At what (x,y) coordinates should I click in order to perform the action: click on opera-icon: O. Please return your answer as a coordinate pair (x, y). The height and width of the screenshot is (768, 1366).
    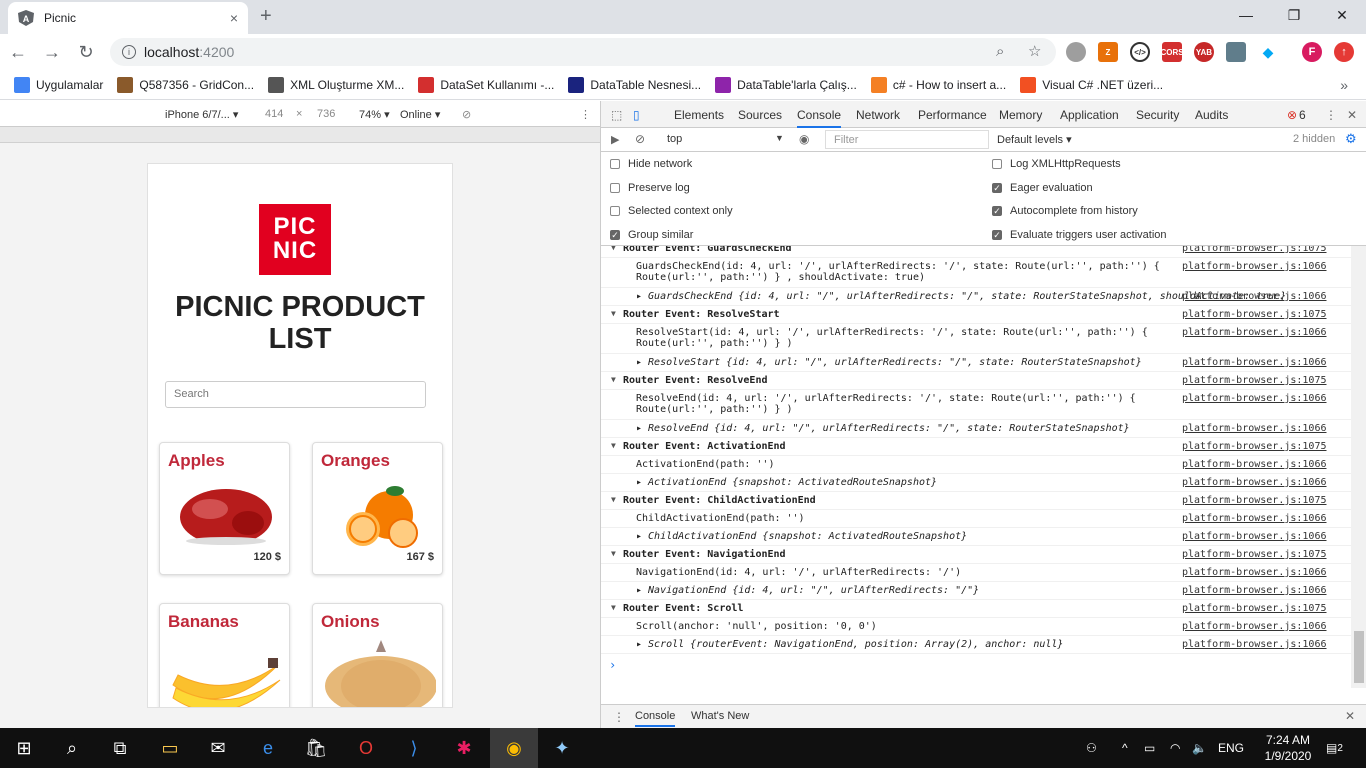
    Looking at the image, I should click on (366, 748).